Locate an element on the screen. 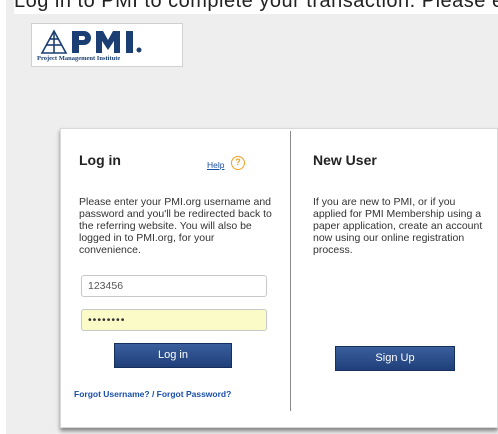 This screenshot has width=498, height=434. help-link: Help is located at coordinates (215, 165).